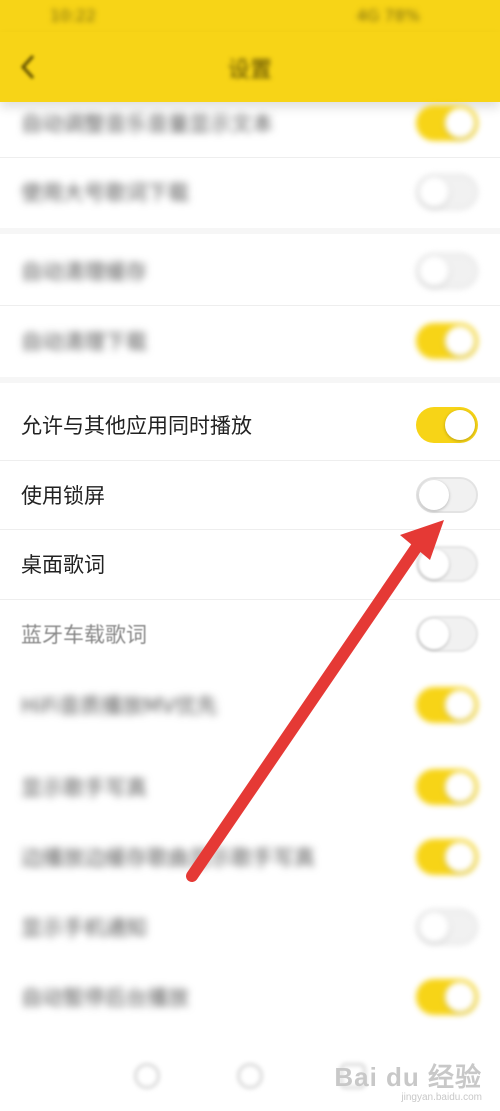 This screenshot has height=1111, width=500. What do you see at coordinates (388, 15) in the screenshot?
I see `status-indicators: 4G 78%` at bounding box center [388, 15].